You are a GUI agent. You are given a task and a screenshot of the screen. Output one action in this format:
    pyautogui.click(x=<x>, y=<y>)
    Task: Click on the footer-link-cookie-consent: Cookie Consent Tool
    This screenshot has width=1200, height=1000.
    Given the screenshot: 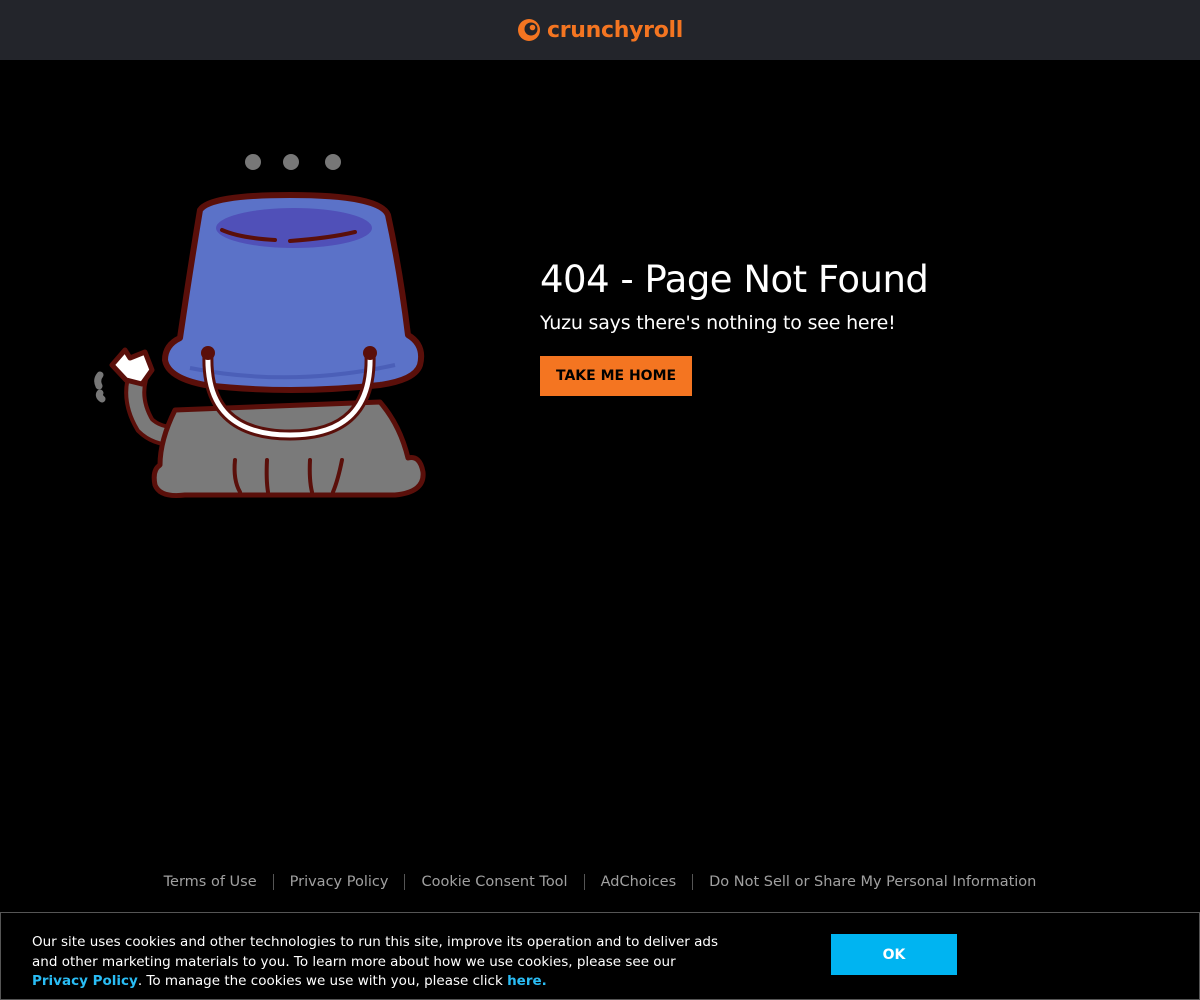 What is the action you would take?
    pyautogui.click(x=493, y=882)
    